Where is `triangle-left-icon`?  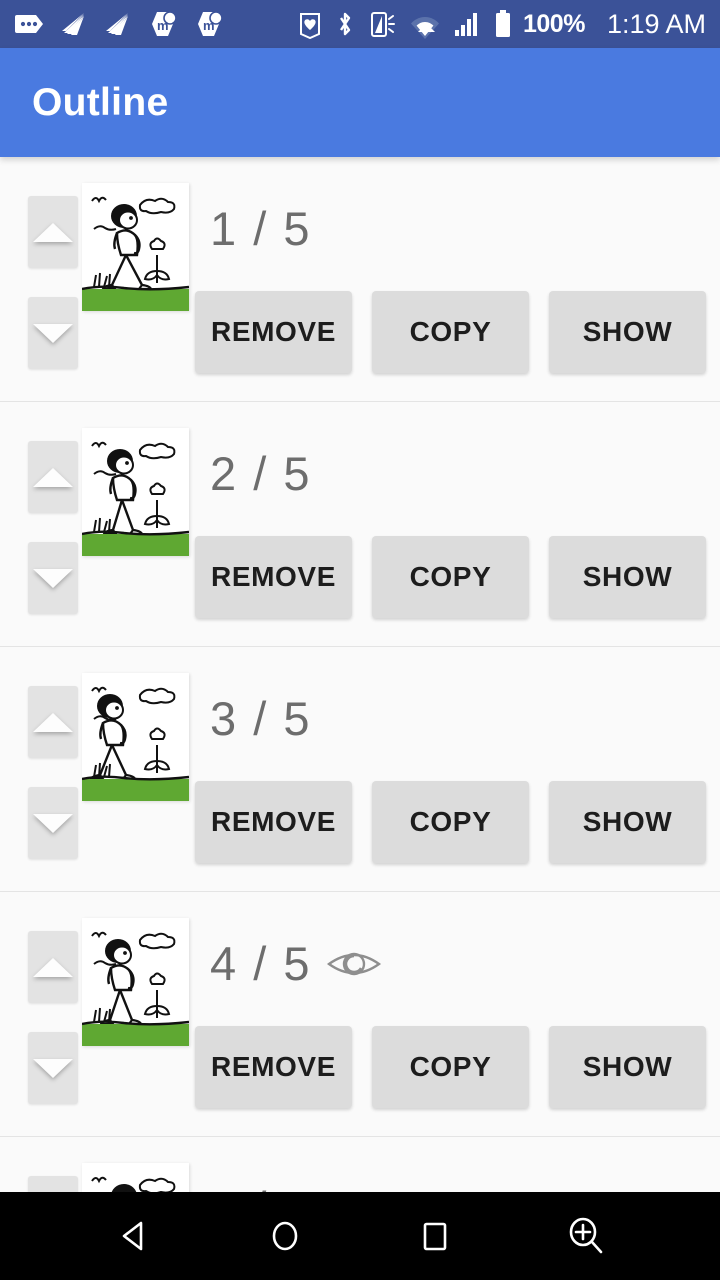 triangle-left-icon is located at coordinates (132, 1236).